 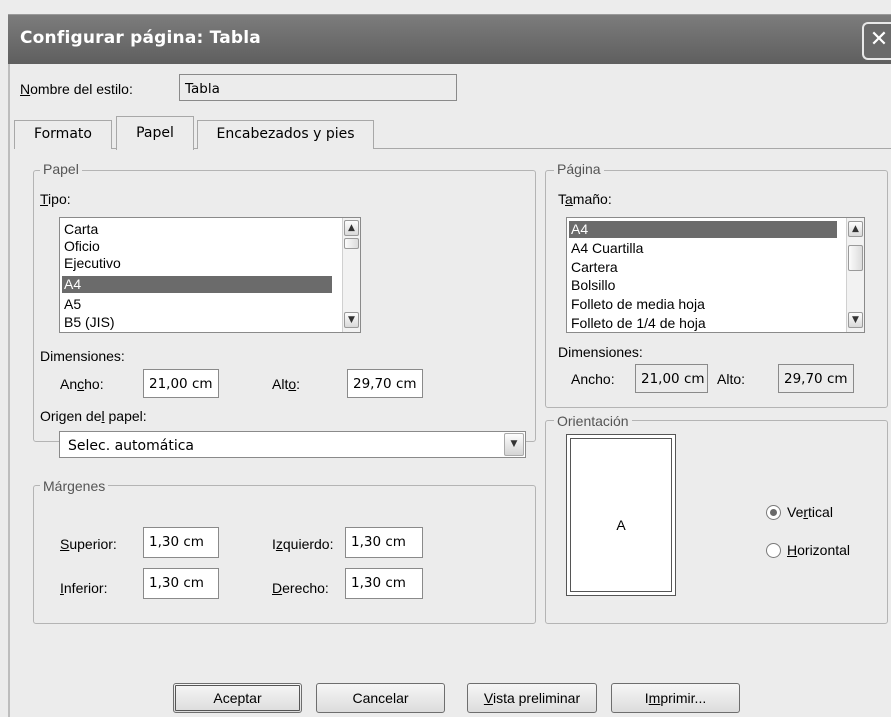 What do you see at coordinates (74, 486) in the screenshot?
I see `margins-legend: Márgenes` at bounding box center [74, 486].